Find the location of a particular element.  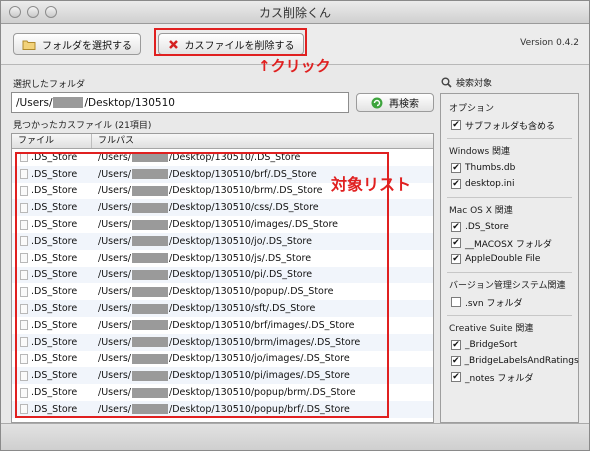

scope-checkbox: ✔ desktop.ini is located at coordinates (509, 184).